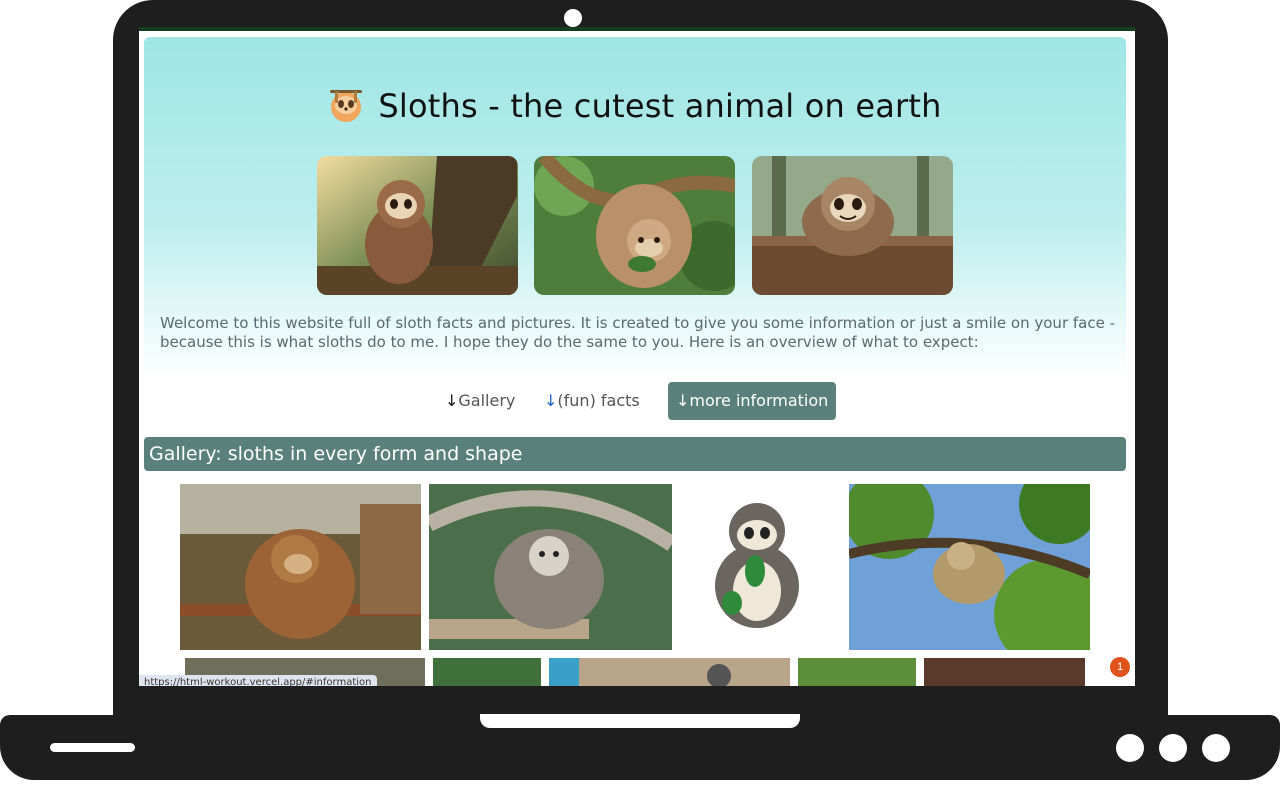 This screenshot has height=789, width=1280. Describe the element at coordinates (635, 454) in the screenshot. I see `gallery-heading: Gallery: sloths in every form and shape` at that location.